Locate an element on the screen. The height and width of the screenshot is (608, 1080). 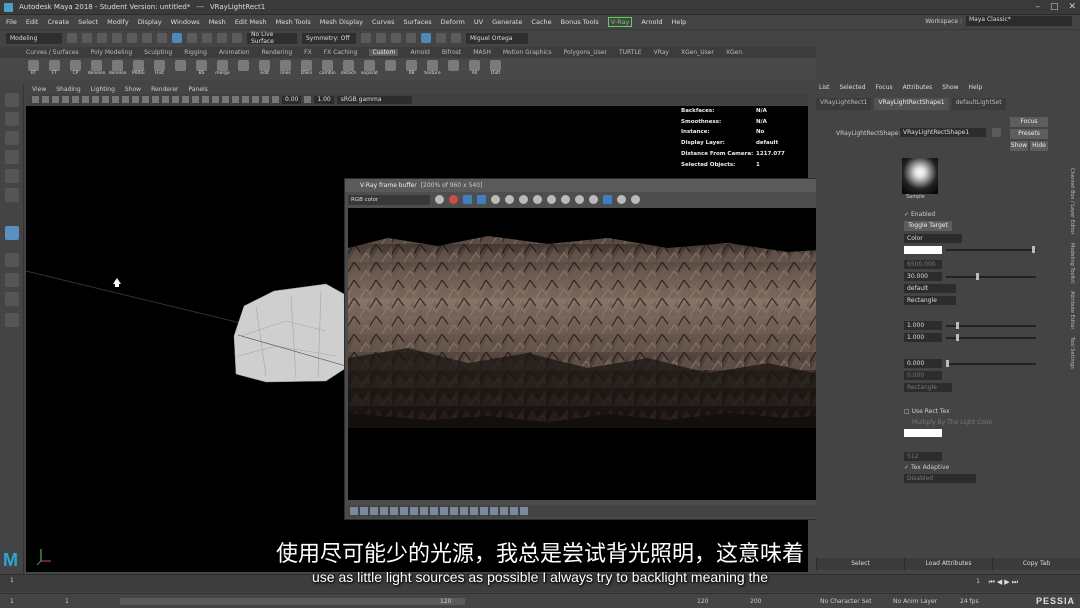
side-tab-attribute-editor: Attribute Editor is located at coordinates (1072, 310).